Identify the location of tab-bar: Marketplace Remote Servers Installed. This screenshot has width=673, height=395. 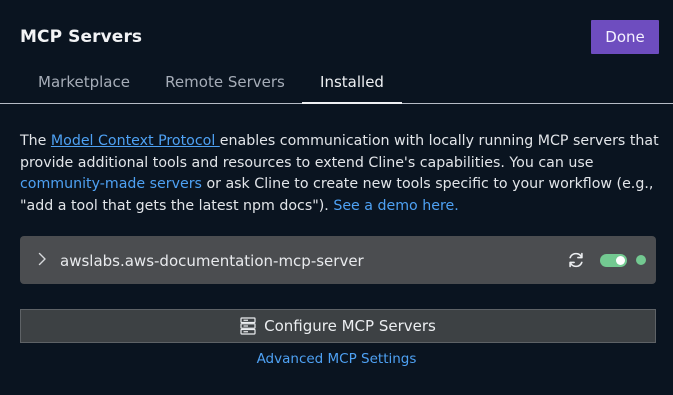
(336, 83).